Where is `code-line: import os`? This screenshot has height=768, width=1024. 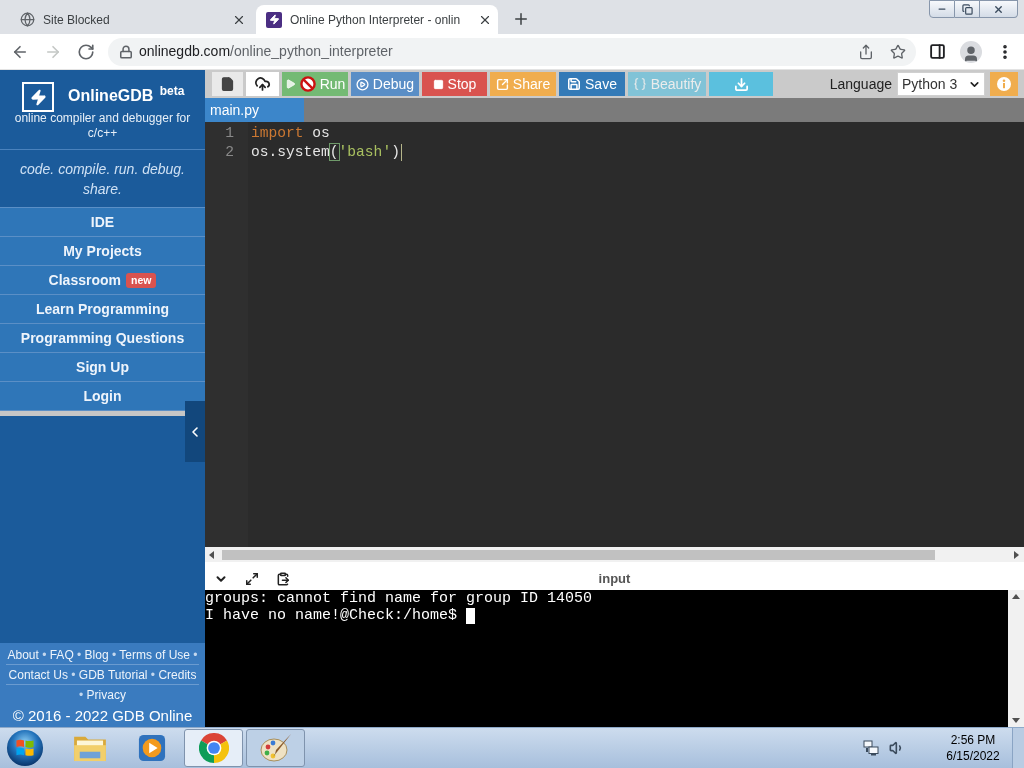
code-line: import os is located at coordinates (290, 133).